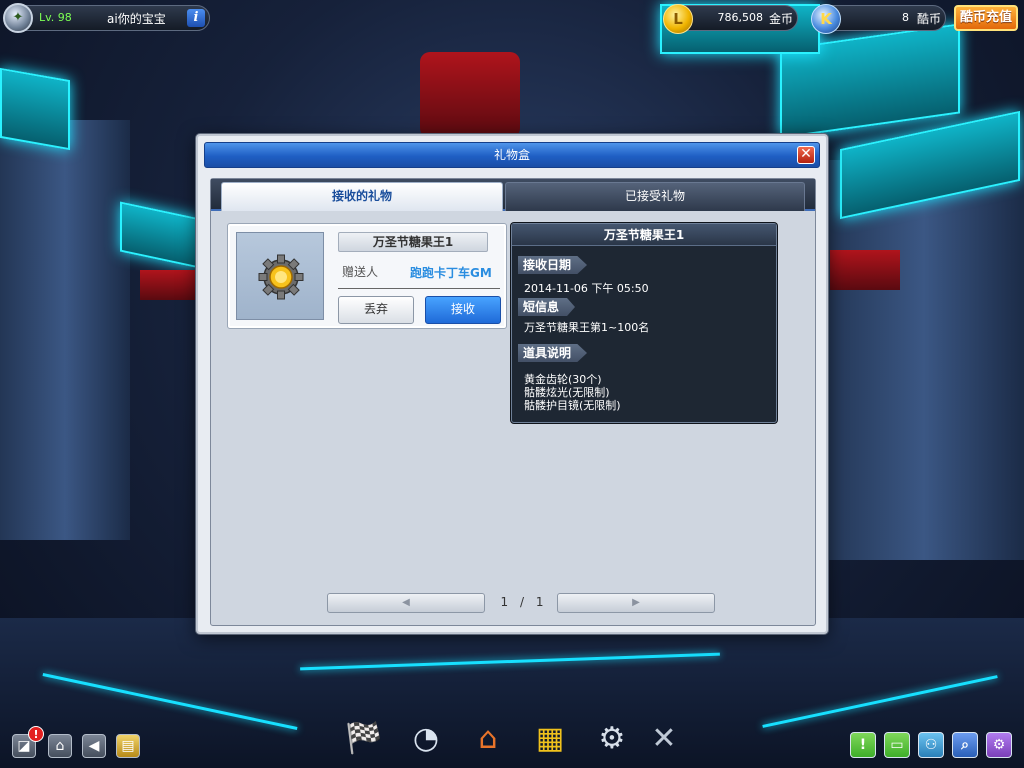 The width and height of the screenshot is (1024, 768). Describe the element at coordinates (612, 740) in the screenshot. I see `tuning-gear-icon: ⚙` at that location.